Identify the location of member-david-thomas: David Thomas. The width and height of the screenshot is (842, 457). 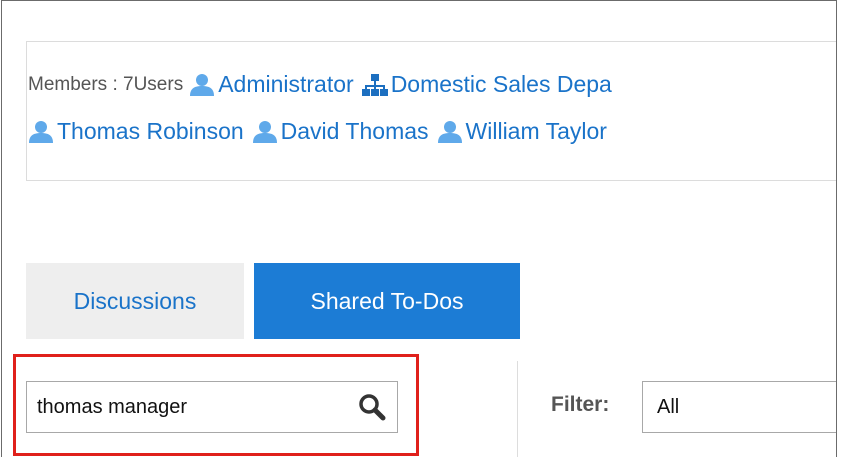
(340, 131).